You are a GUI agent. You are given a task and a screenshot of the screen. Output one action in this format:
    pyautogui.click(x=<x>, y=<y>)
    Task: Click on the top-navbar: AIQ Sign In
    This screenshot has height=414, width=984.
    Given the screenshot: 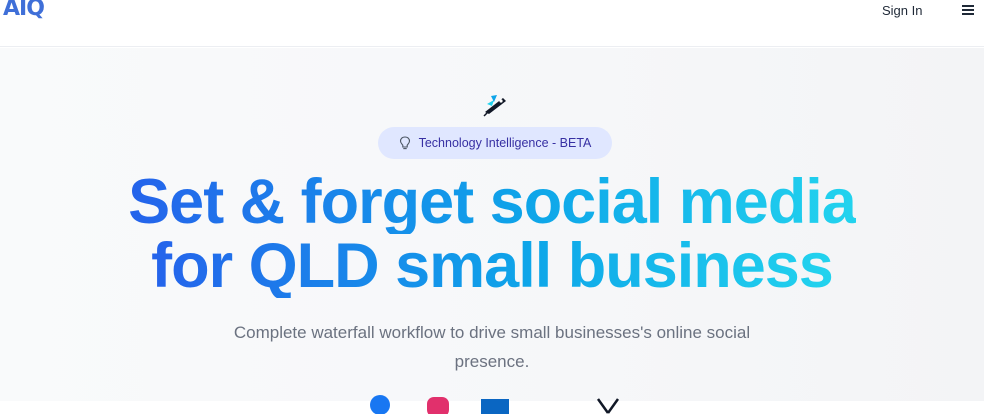 What is the action you would take?
    pyautogui.click(x=492, y=23)
    